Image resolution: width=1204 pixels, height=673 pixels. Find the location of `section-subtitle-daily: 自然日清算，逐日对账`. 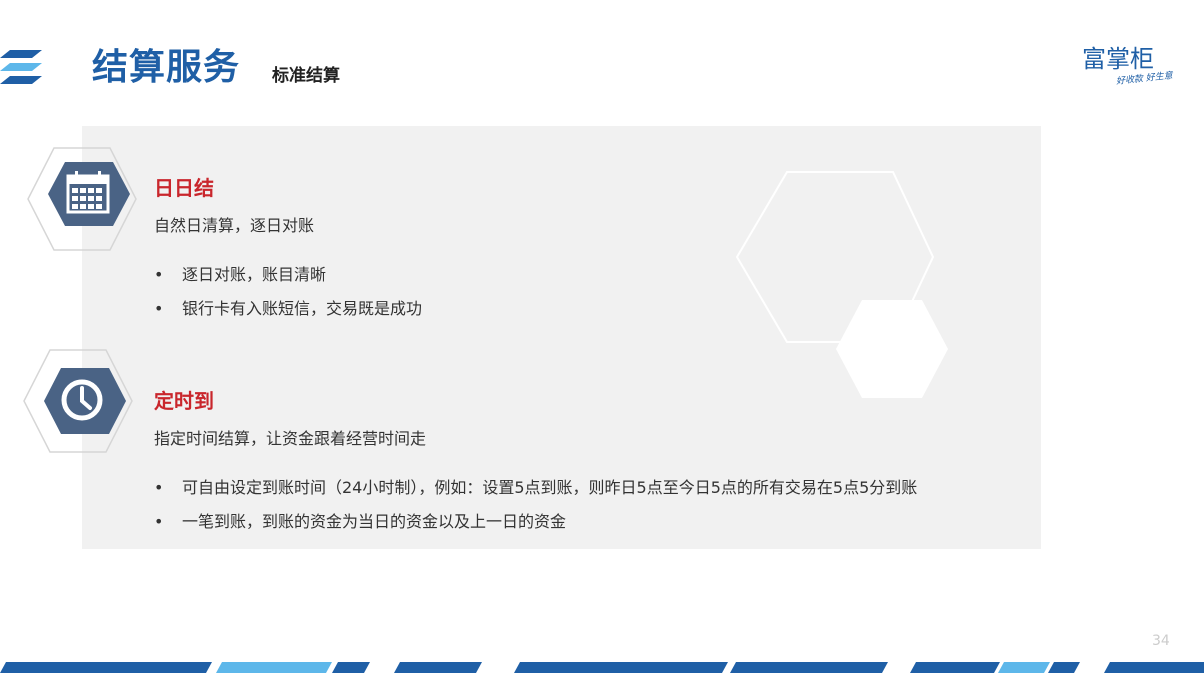

section-subtitle-daily: 自然日清算，逐日对账 is located at coordinates (234, 225).